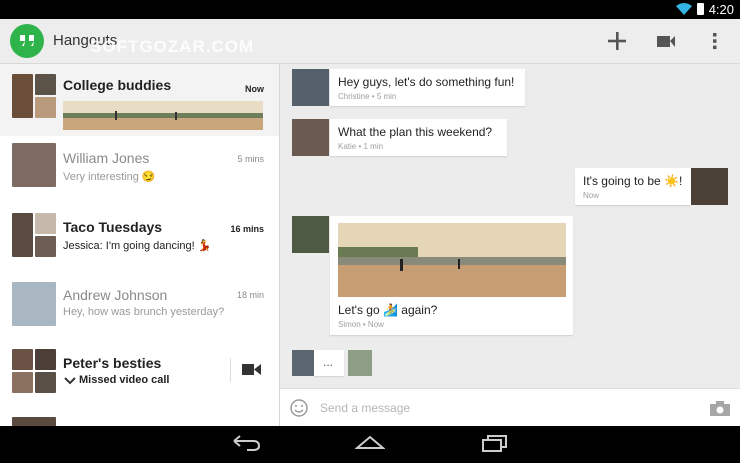  I want to click on camera-icon, so click(720, 408).